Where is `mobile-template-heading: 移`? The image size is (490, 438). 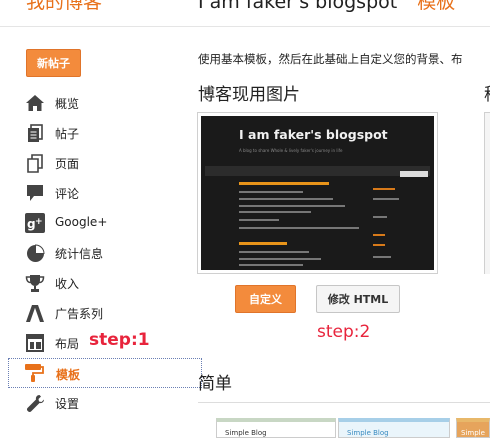 mobile-template-heading: 移 is located at coordinates (487, 92).